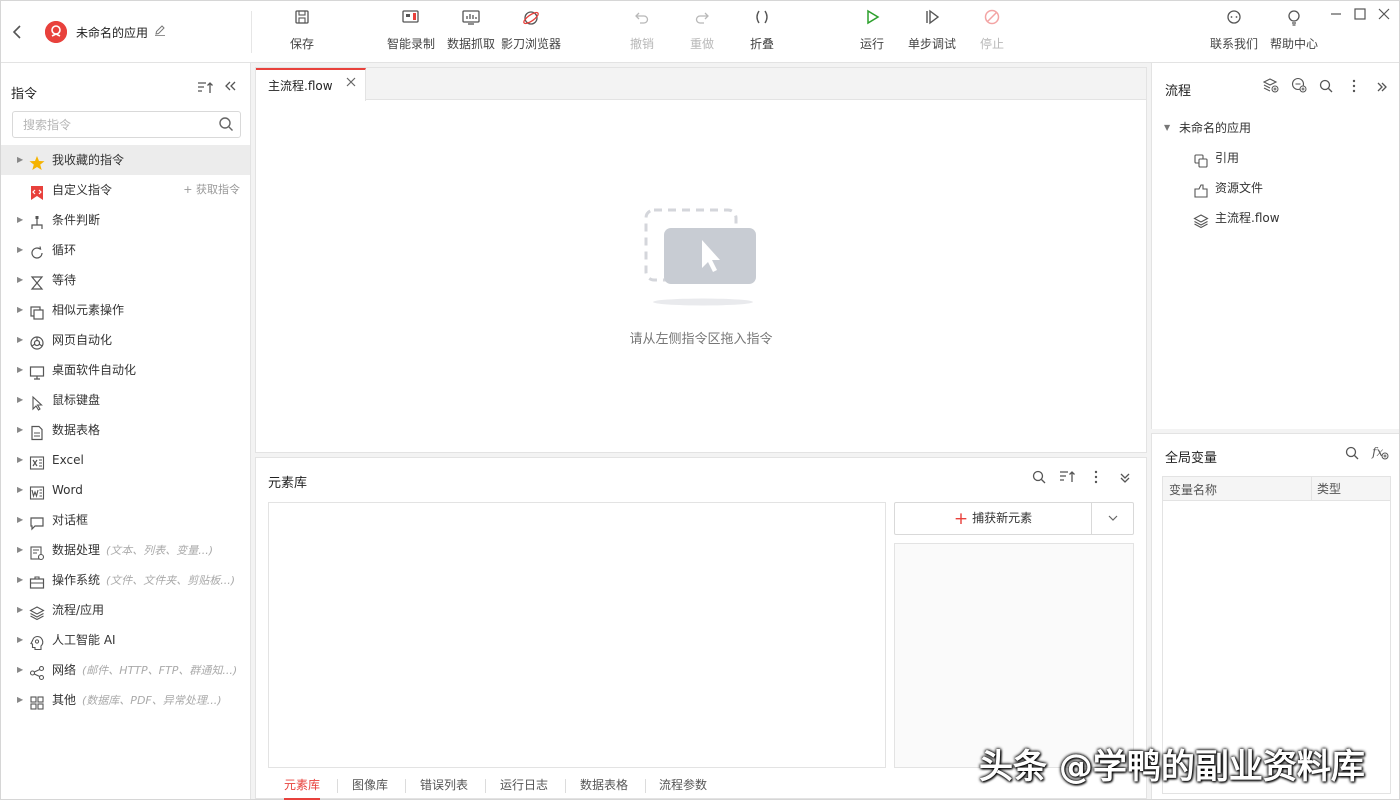  I want to click on tree-item-reference: 引用, so click(1275, 158).